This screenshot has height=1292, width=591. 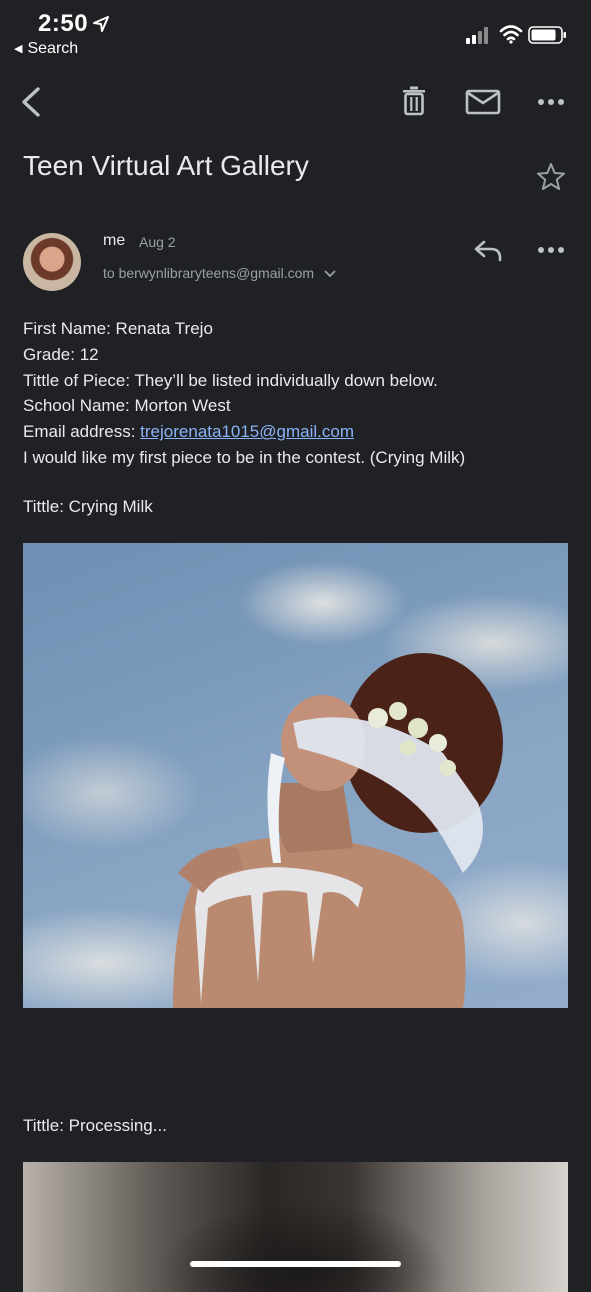 I want to click on star-icon, so click(x=551, y=177).